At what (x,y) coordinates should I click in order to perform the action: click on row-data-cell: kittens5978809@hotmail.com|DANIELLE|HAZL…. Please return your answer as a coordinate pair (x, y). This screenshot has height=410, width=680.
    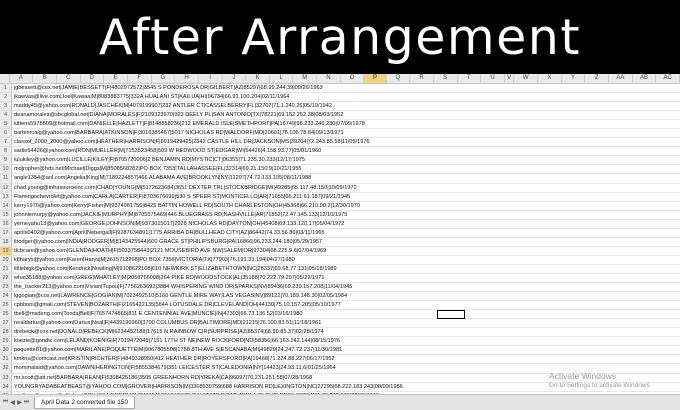
    Looking at the image, I should click on (346, 125).